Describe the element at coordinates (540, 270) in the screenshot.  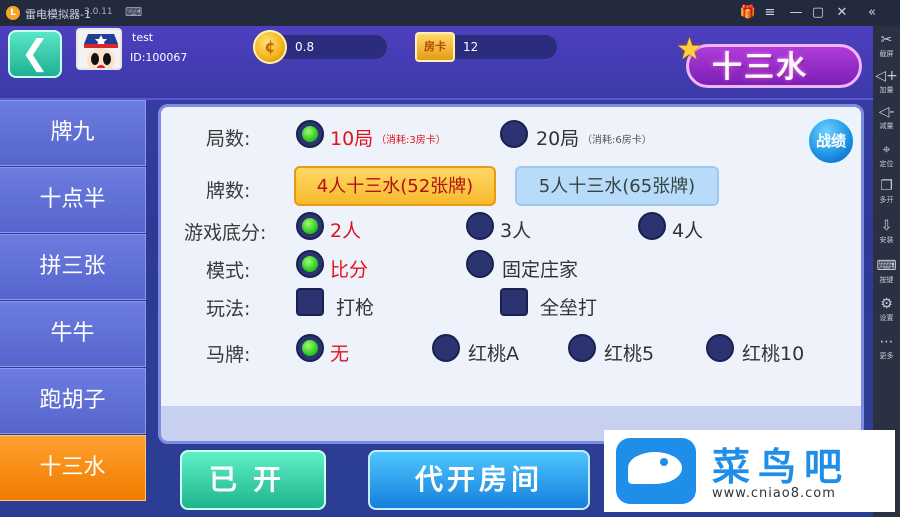
I see `mode-fixed-dealer-text: 固定庄家` at that location.